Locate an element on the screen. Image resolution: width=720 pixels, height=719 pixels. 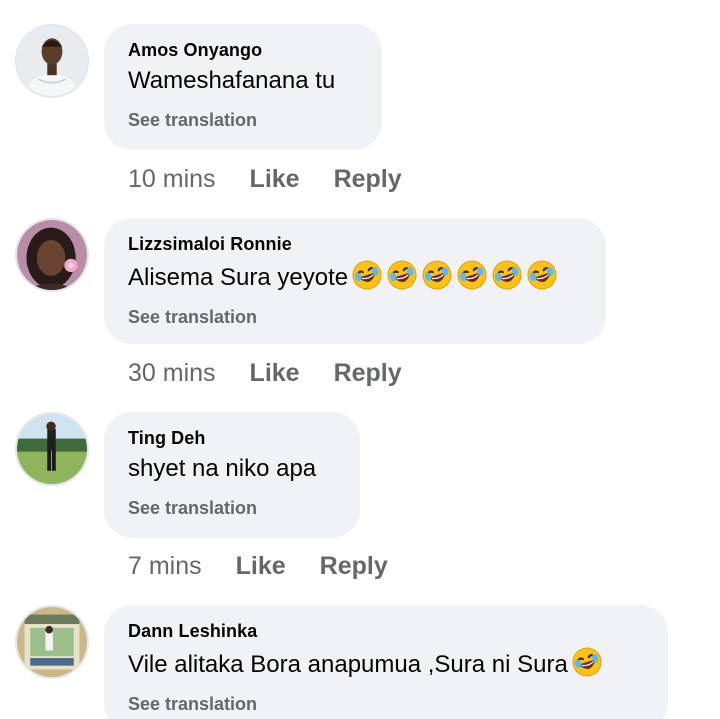
comment-text: Vile alitaka Bora anapumua ,Sura ni Sura is located at coordinates (386, 663).